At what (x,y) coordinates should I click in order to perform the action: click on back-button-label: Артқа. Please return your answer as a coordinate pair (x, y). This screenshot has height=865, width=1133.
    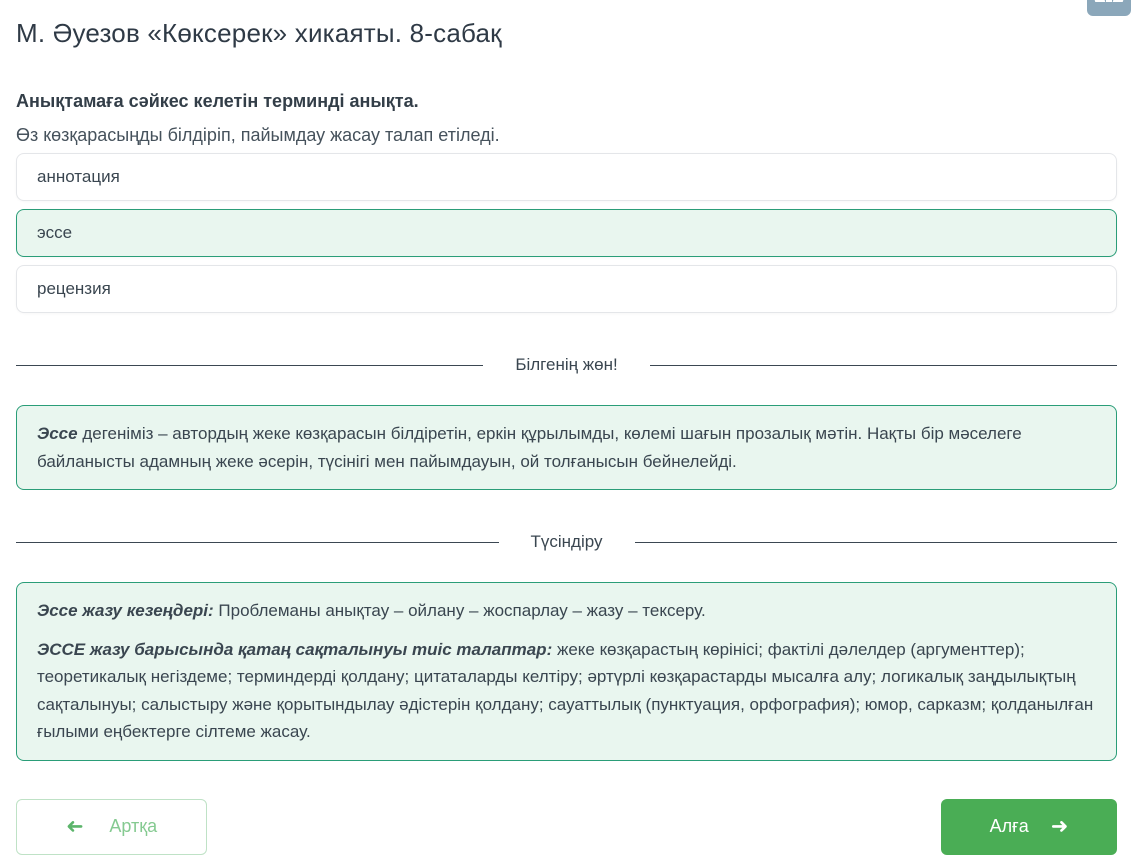
    Looking at the image, I should click on (133, 826).